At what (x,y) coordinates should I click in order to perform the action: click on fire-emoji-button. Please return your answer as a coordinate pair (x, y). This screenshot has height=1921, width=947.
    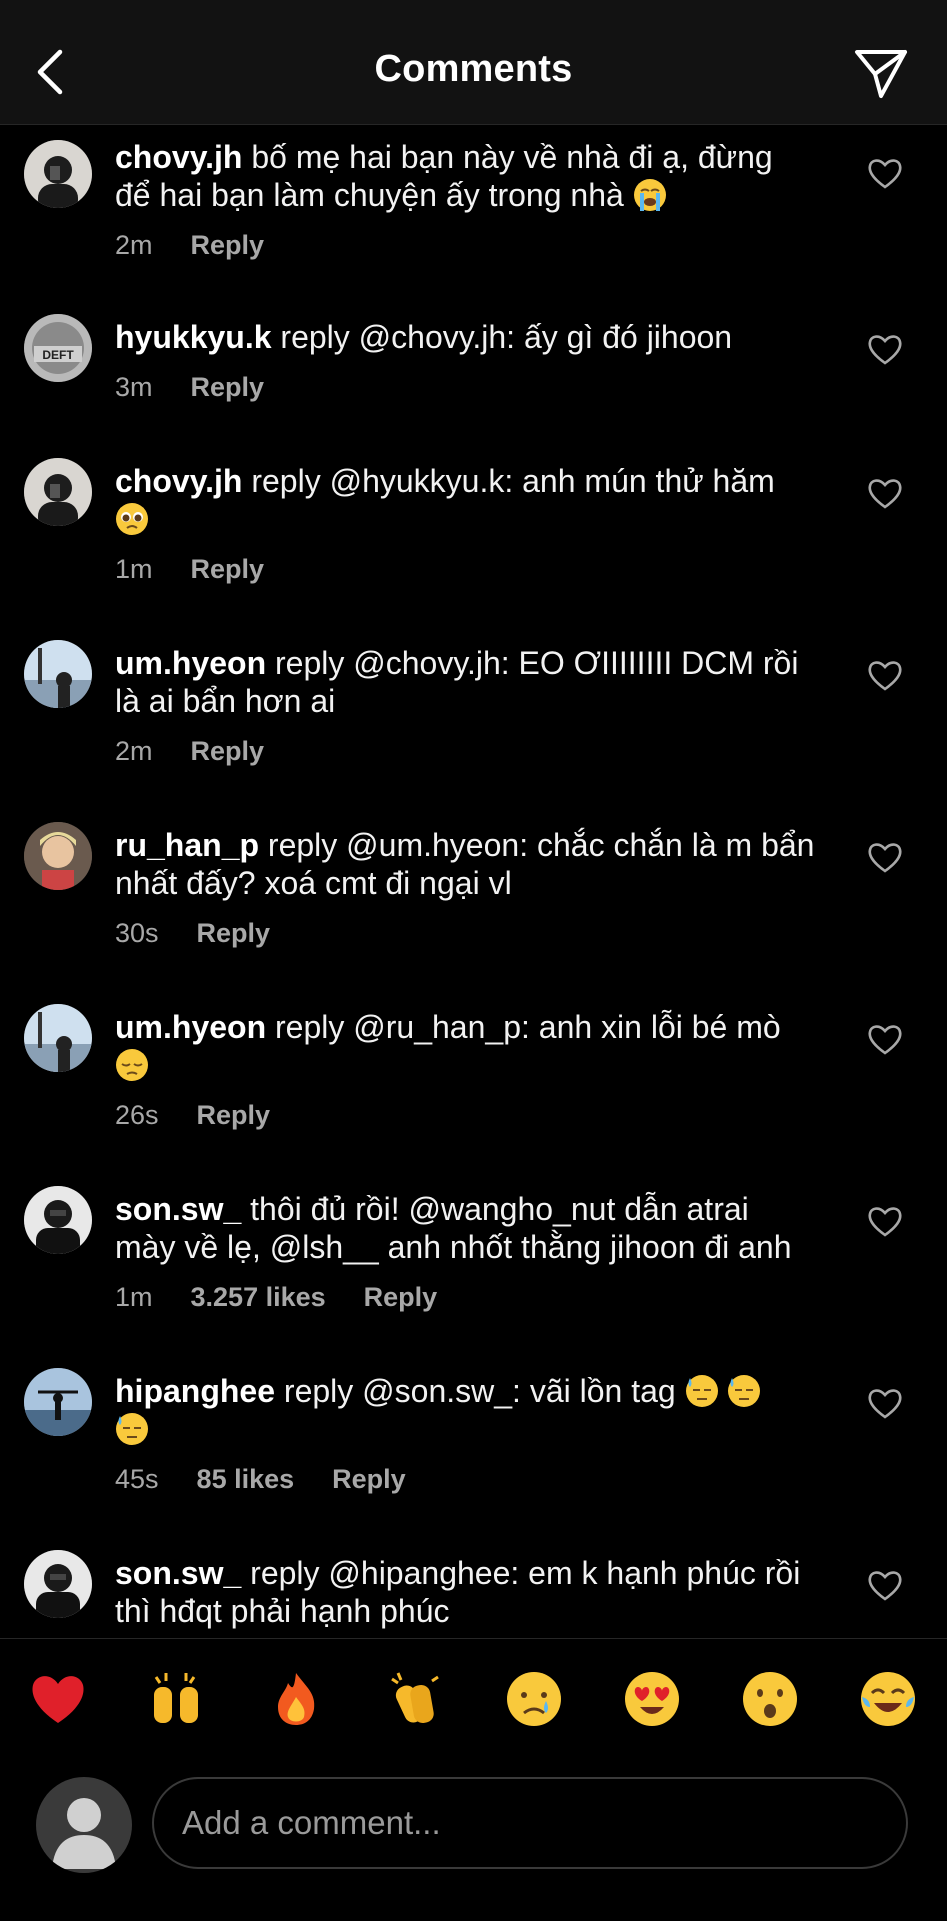
    Looking at the image, I should click on (296, 1699).